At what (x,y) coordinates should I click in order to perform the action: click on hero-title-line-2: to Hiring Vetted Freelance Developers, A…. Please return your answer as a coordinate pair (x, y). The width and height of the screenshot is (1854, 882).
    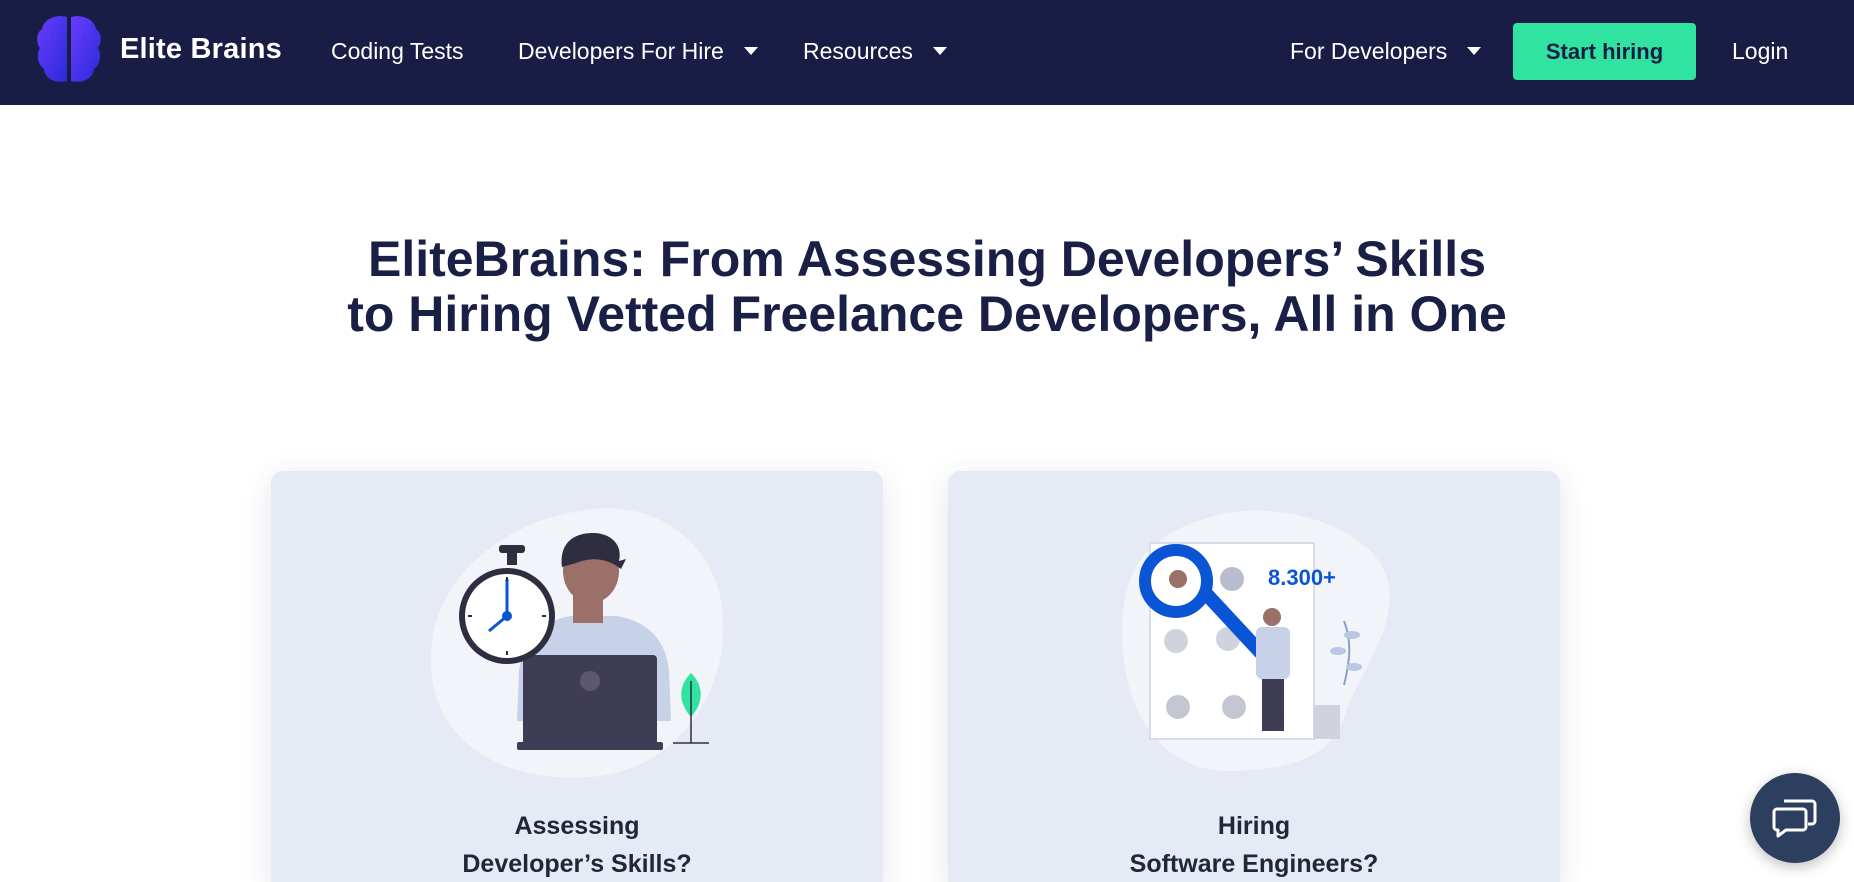
    Looking at the image, I should click on (927, 314).